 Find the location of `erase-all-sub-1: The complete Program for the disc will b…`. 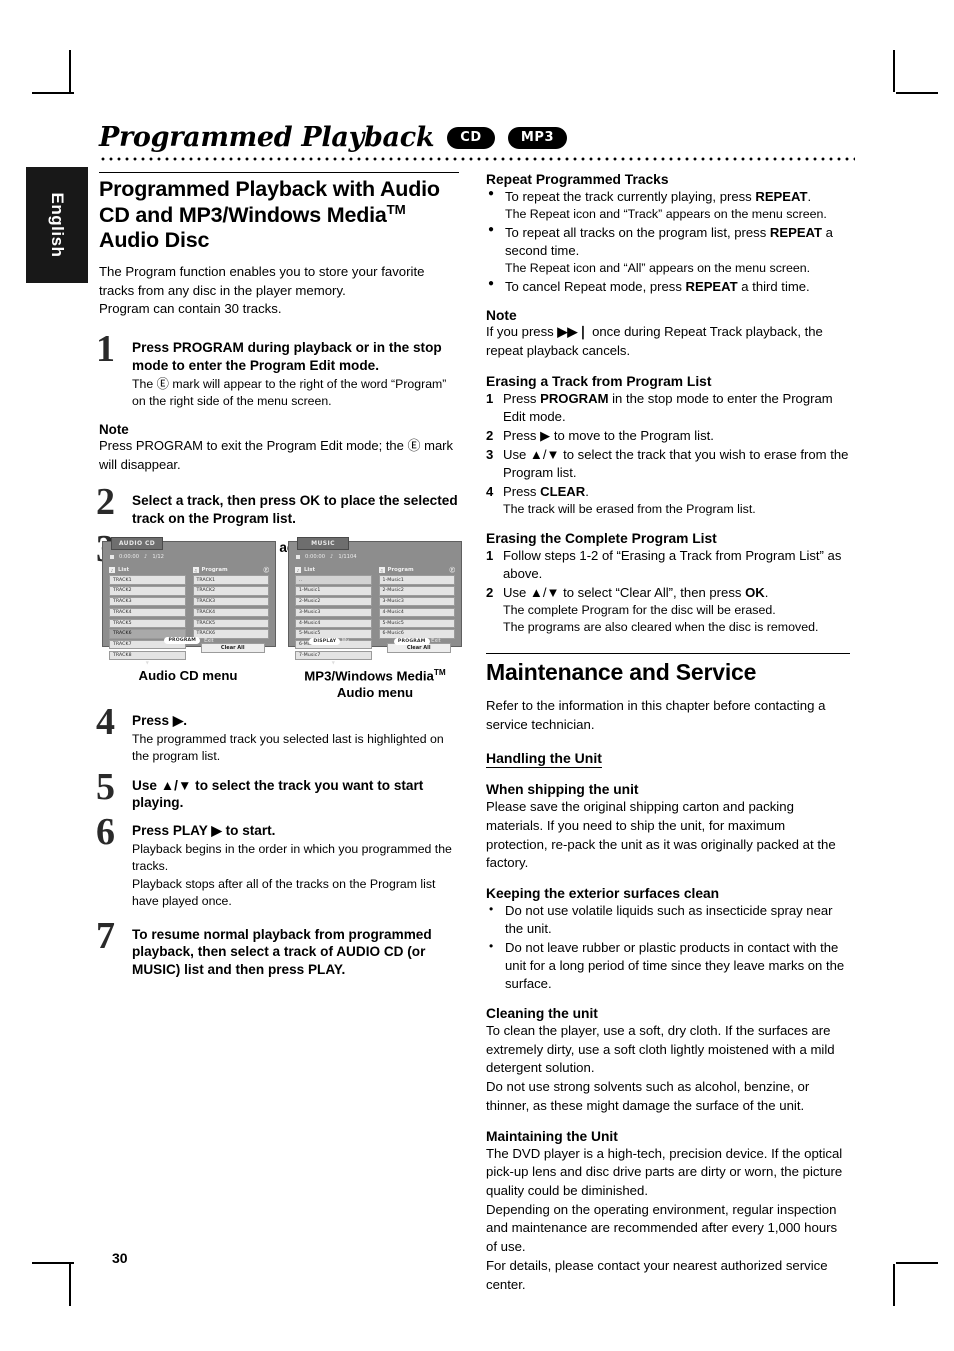

erase-all-sub-1: The complete Program for the disc will b… is located at coordinates (639, 610).